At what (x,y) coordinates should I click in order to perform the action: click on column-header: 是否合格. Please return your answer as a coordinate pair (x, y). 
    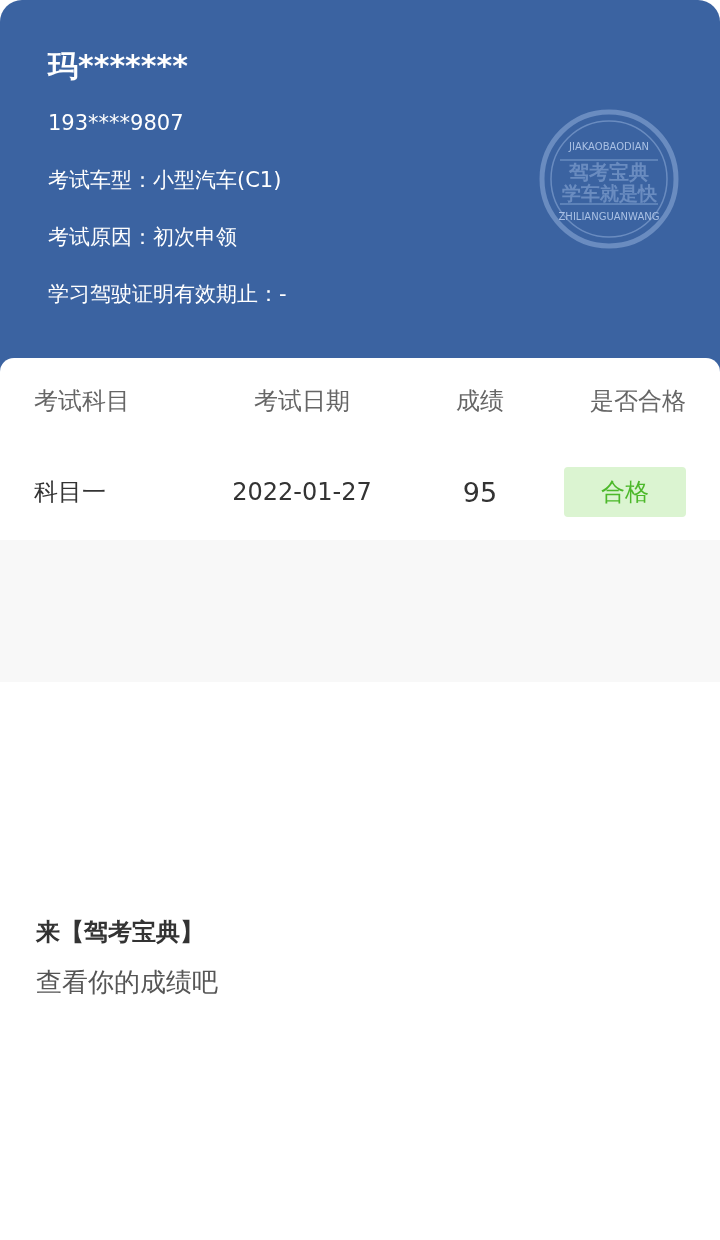
    Looking at the image, I should click on (638, 401).